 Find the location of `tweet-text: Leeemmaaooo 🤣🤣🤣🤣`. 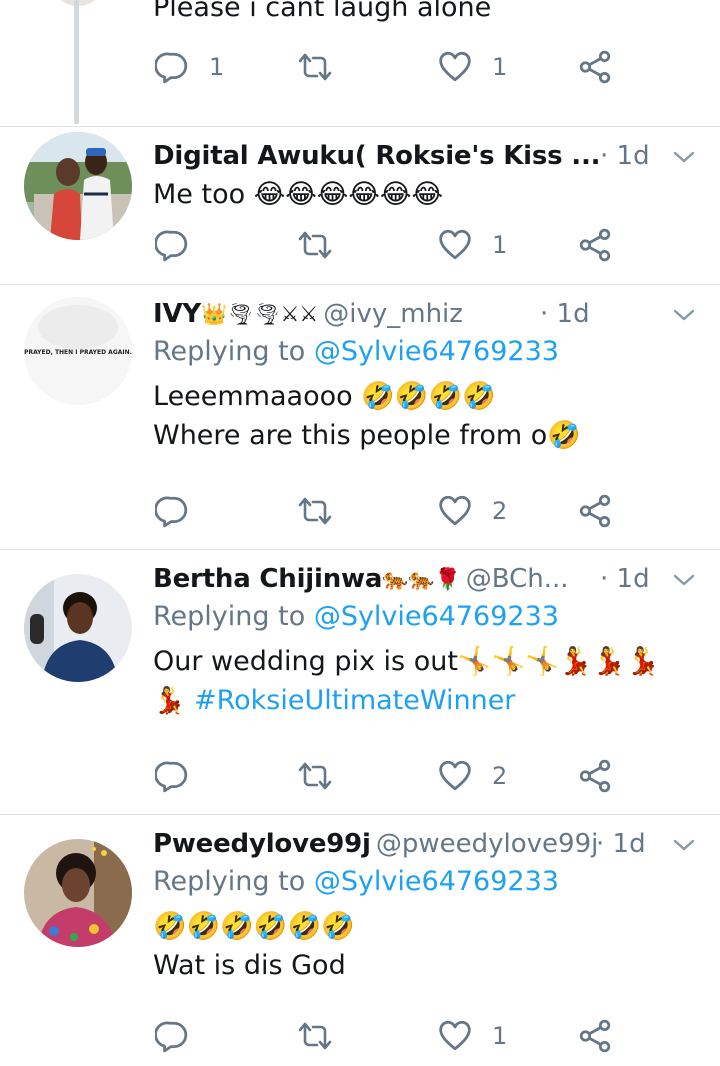

tweet-text: Leeemmaaooo 🤣🤣🤣🤣 is located at coordinates (324, 396).